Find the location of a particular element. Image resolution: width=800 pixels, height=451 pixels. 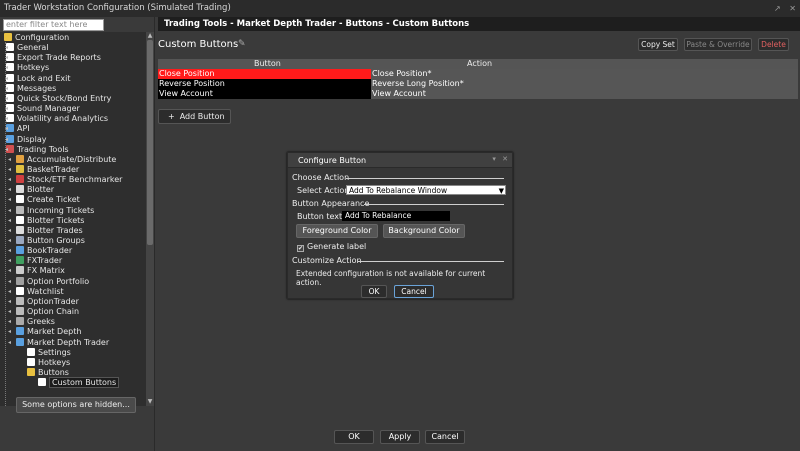

footer-apply-button: Apply is located at coordinates (400, 437).